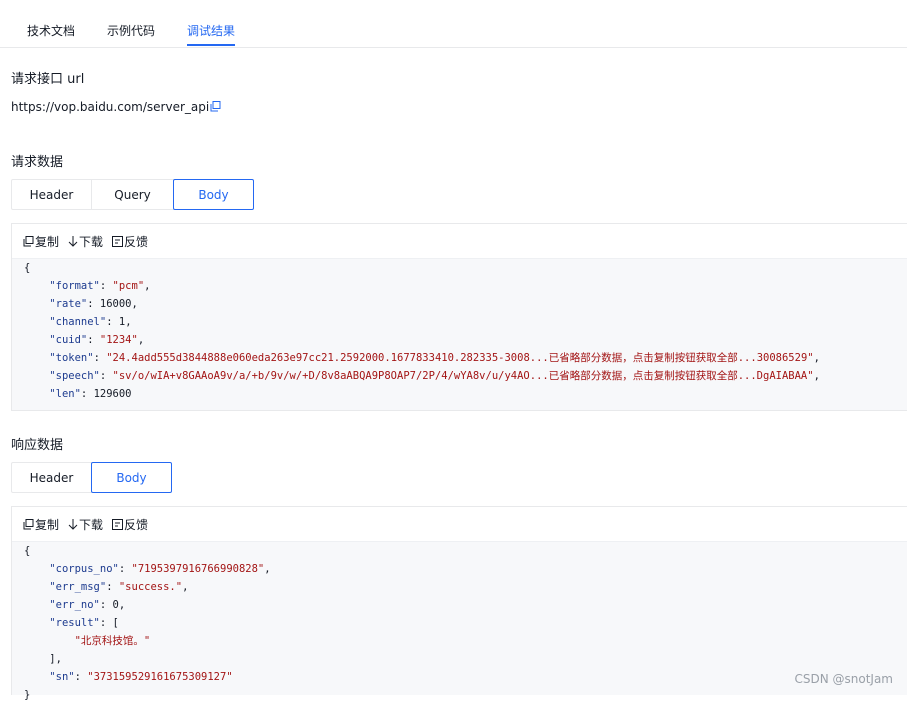 This screenshot has width=907, height=704. I want to click on request-query-tab: Query, so click(132, 194).